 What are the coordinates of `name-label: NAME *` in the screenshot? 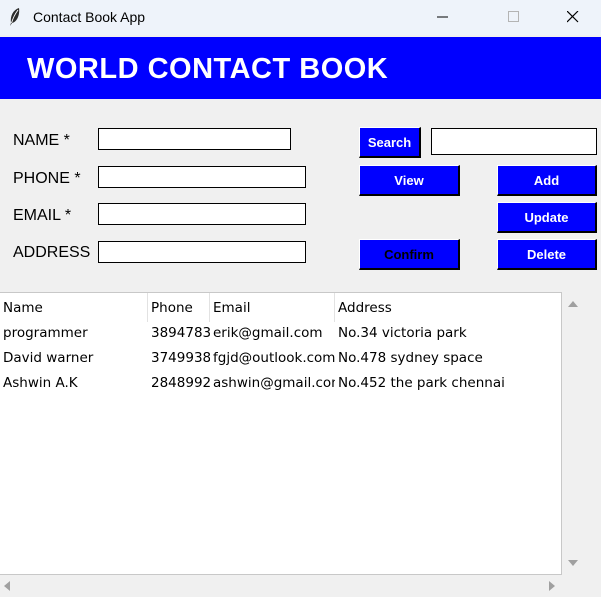 It's located at (41, 140).